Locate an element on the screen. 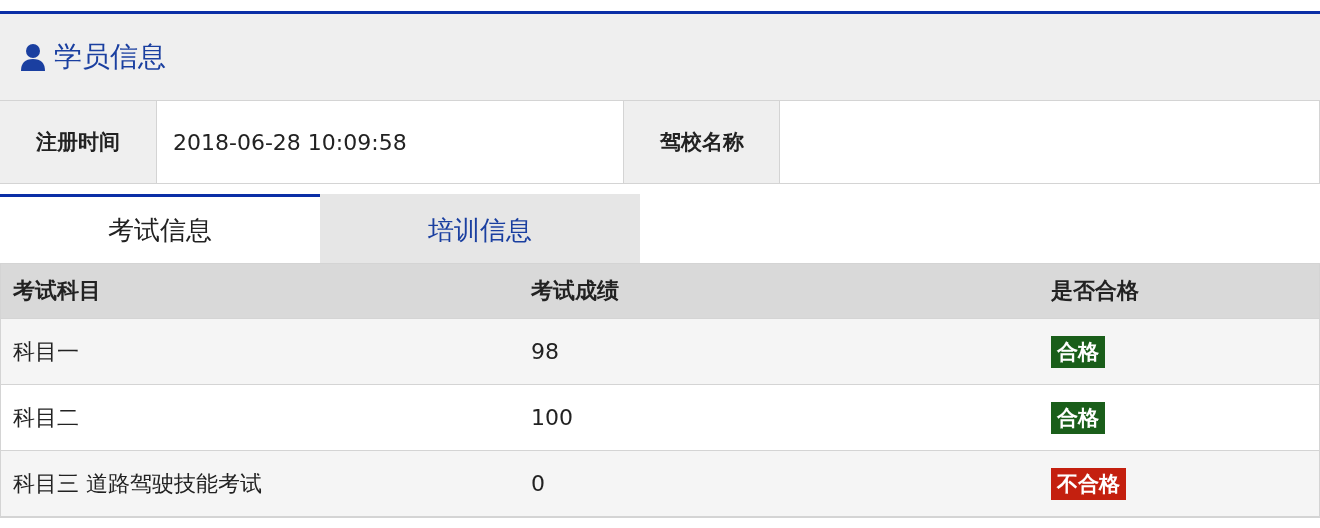 The image size is (1320, 528). table-cell-text: 科目二 is located at coordinates (46, 417).